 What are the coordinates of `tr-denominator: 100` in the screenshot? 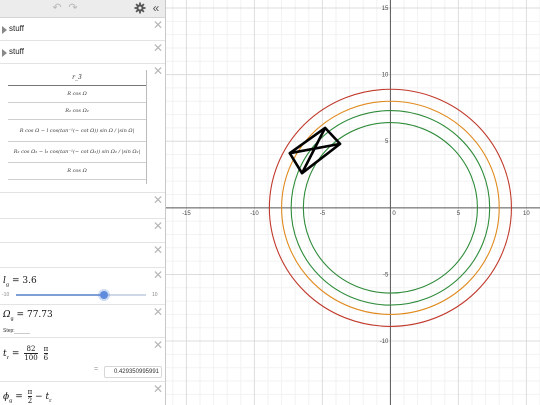 It's located at (31, 358).